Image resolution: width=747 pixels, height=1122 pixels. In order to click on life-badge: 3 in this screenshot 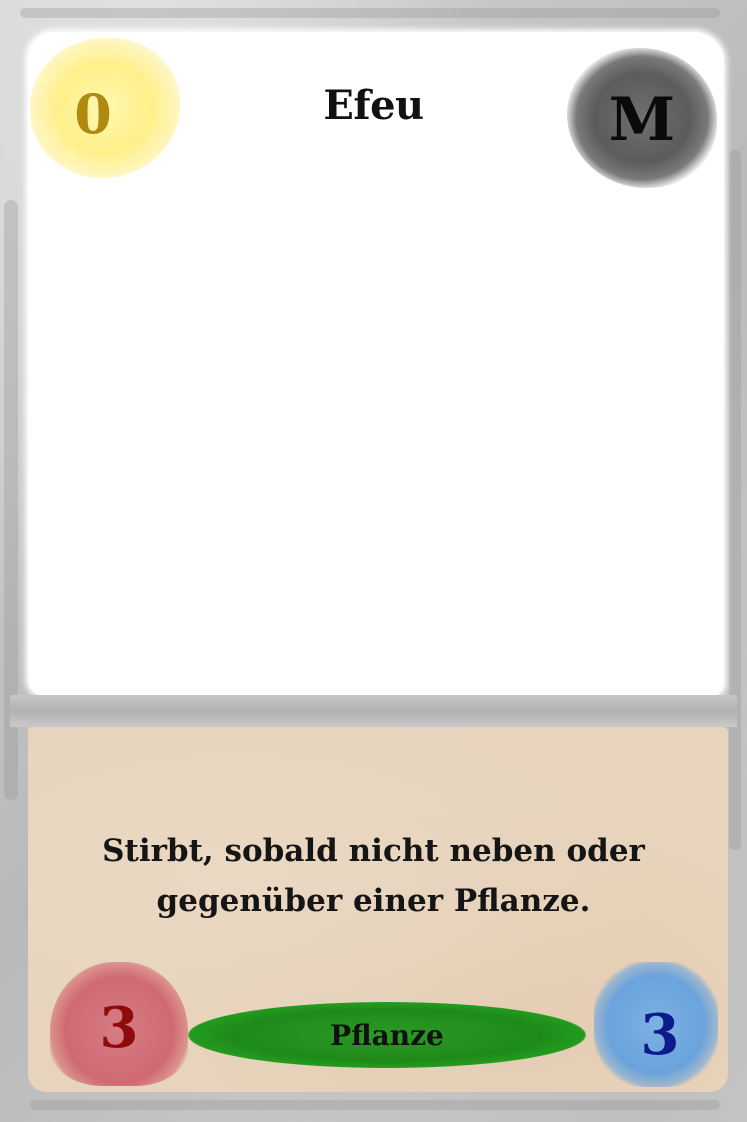, I will do `click(656, 1024)`.